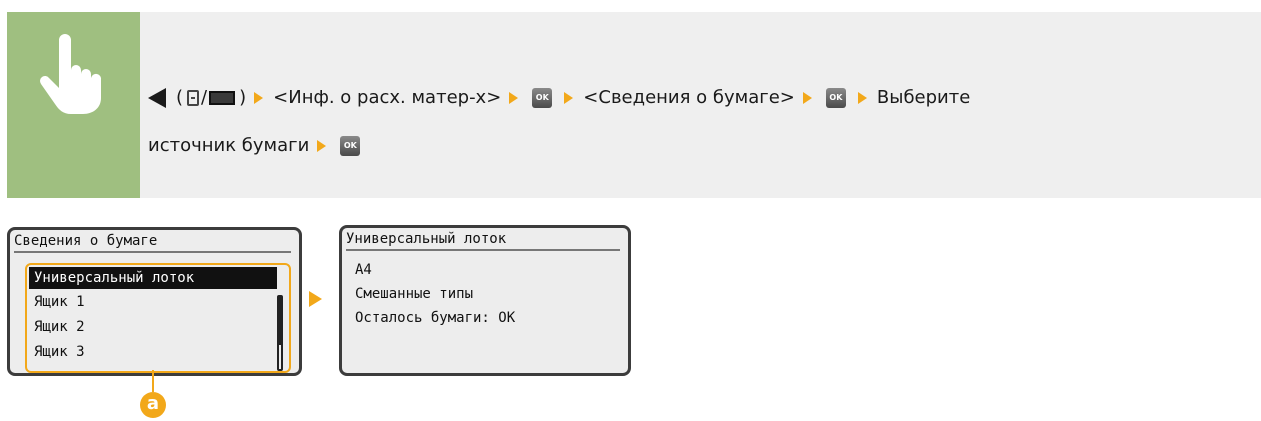 This screenshot has width=1261, height=421. I want to click on menu-key-icon, so click(193, 98).